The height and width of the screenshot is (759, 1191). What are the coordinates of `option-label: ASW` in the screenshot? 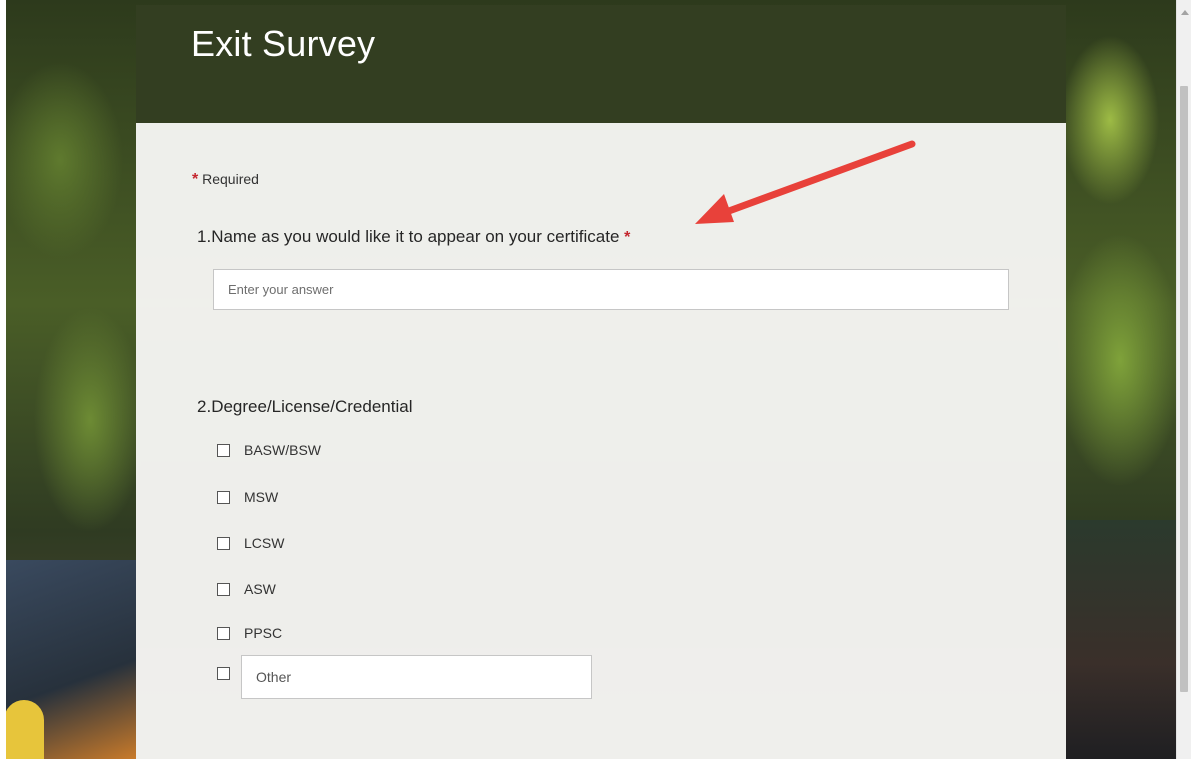 It's located at (260, 589).